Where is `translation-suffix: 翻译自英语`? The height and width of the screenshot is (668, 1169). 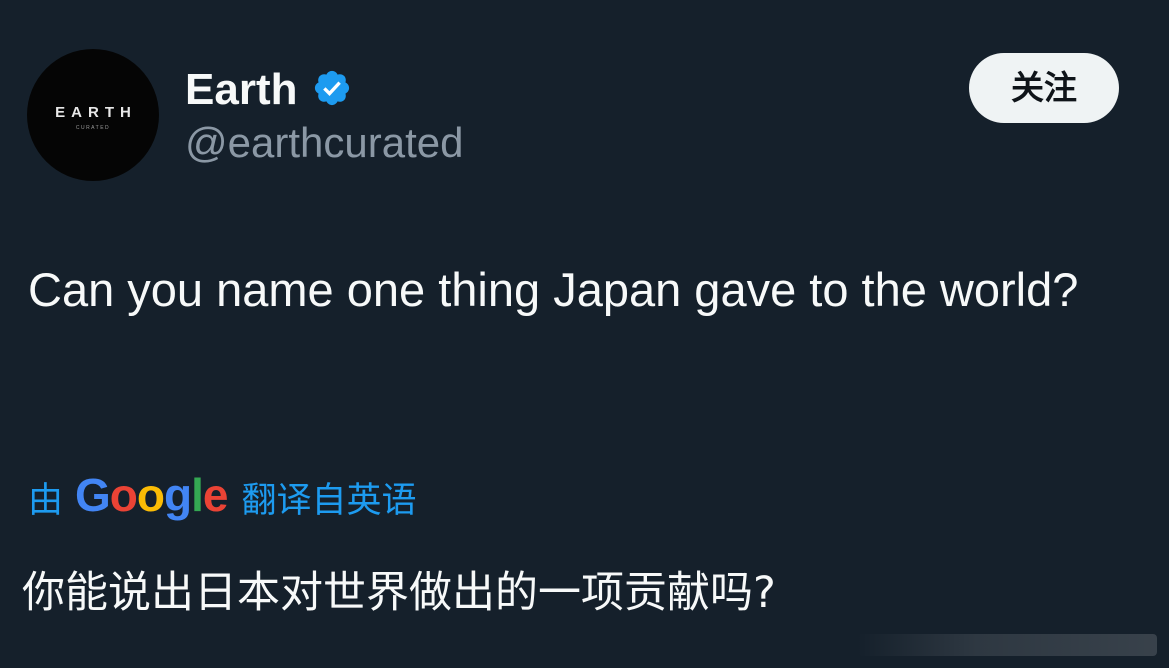 translation-suffix: 翻译自英语 is located at coordinates (329, 500).